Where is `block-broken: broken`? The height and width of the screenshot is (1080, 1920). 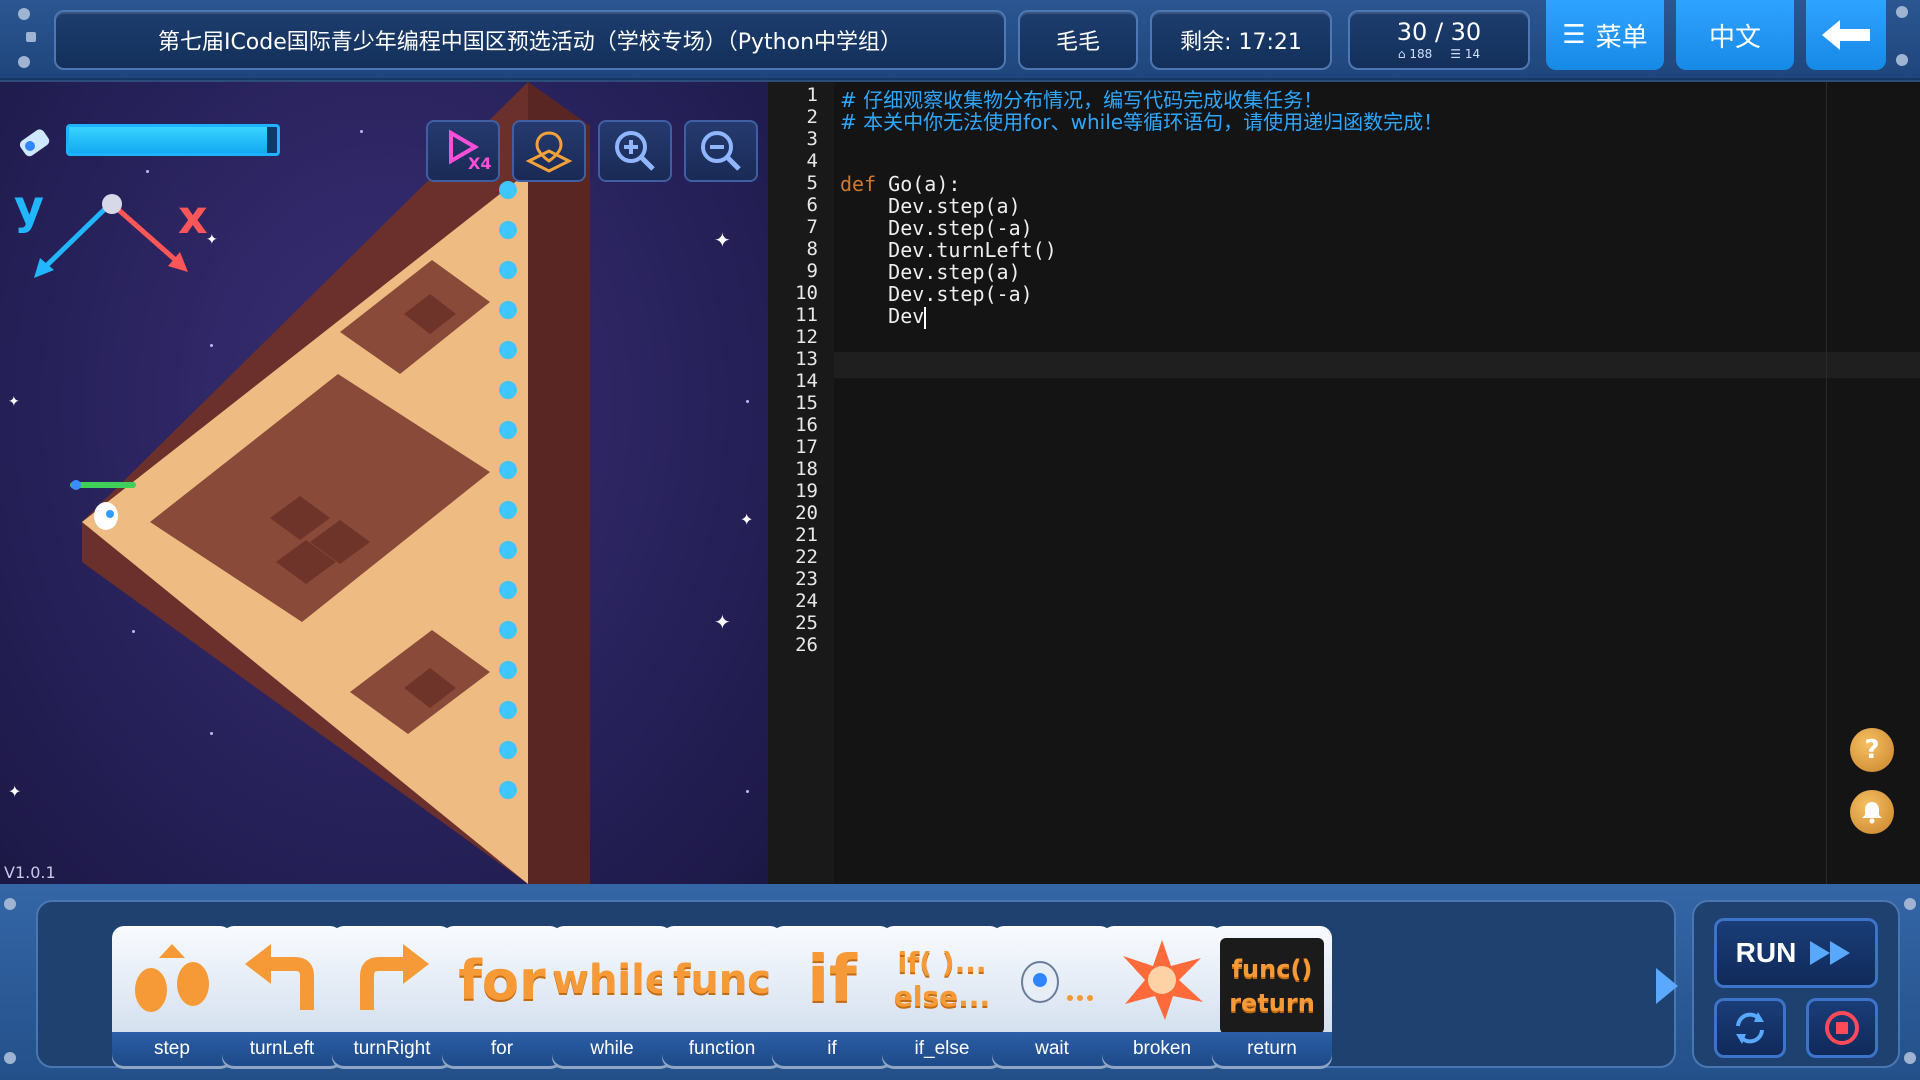 block-broken: broken is located at coordinates (1162, 996).